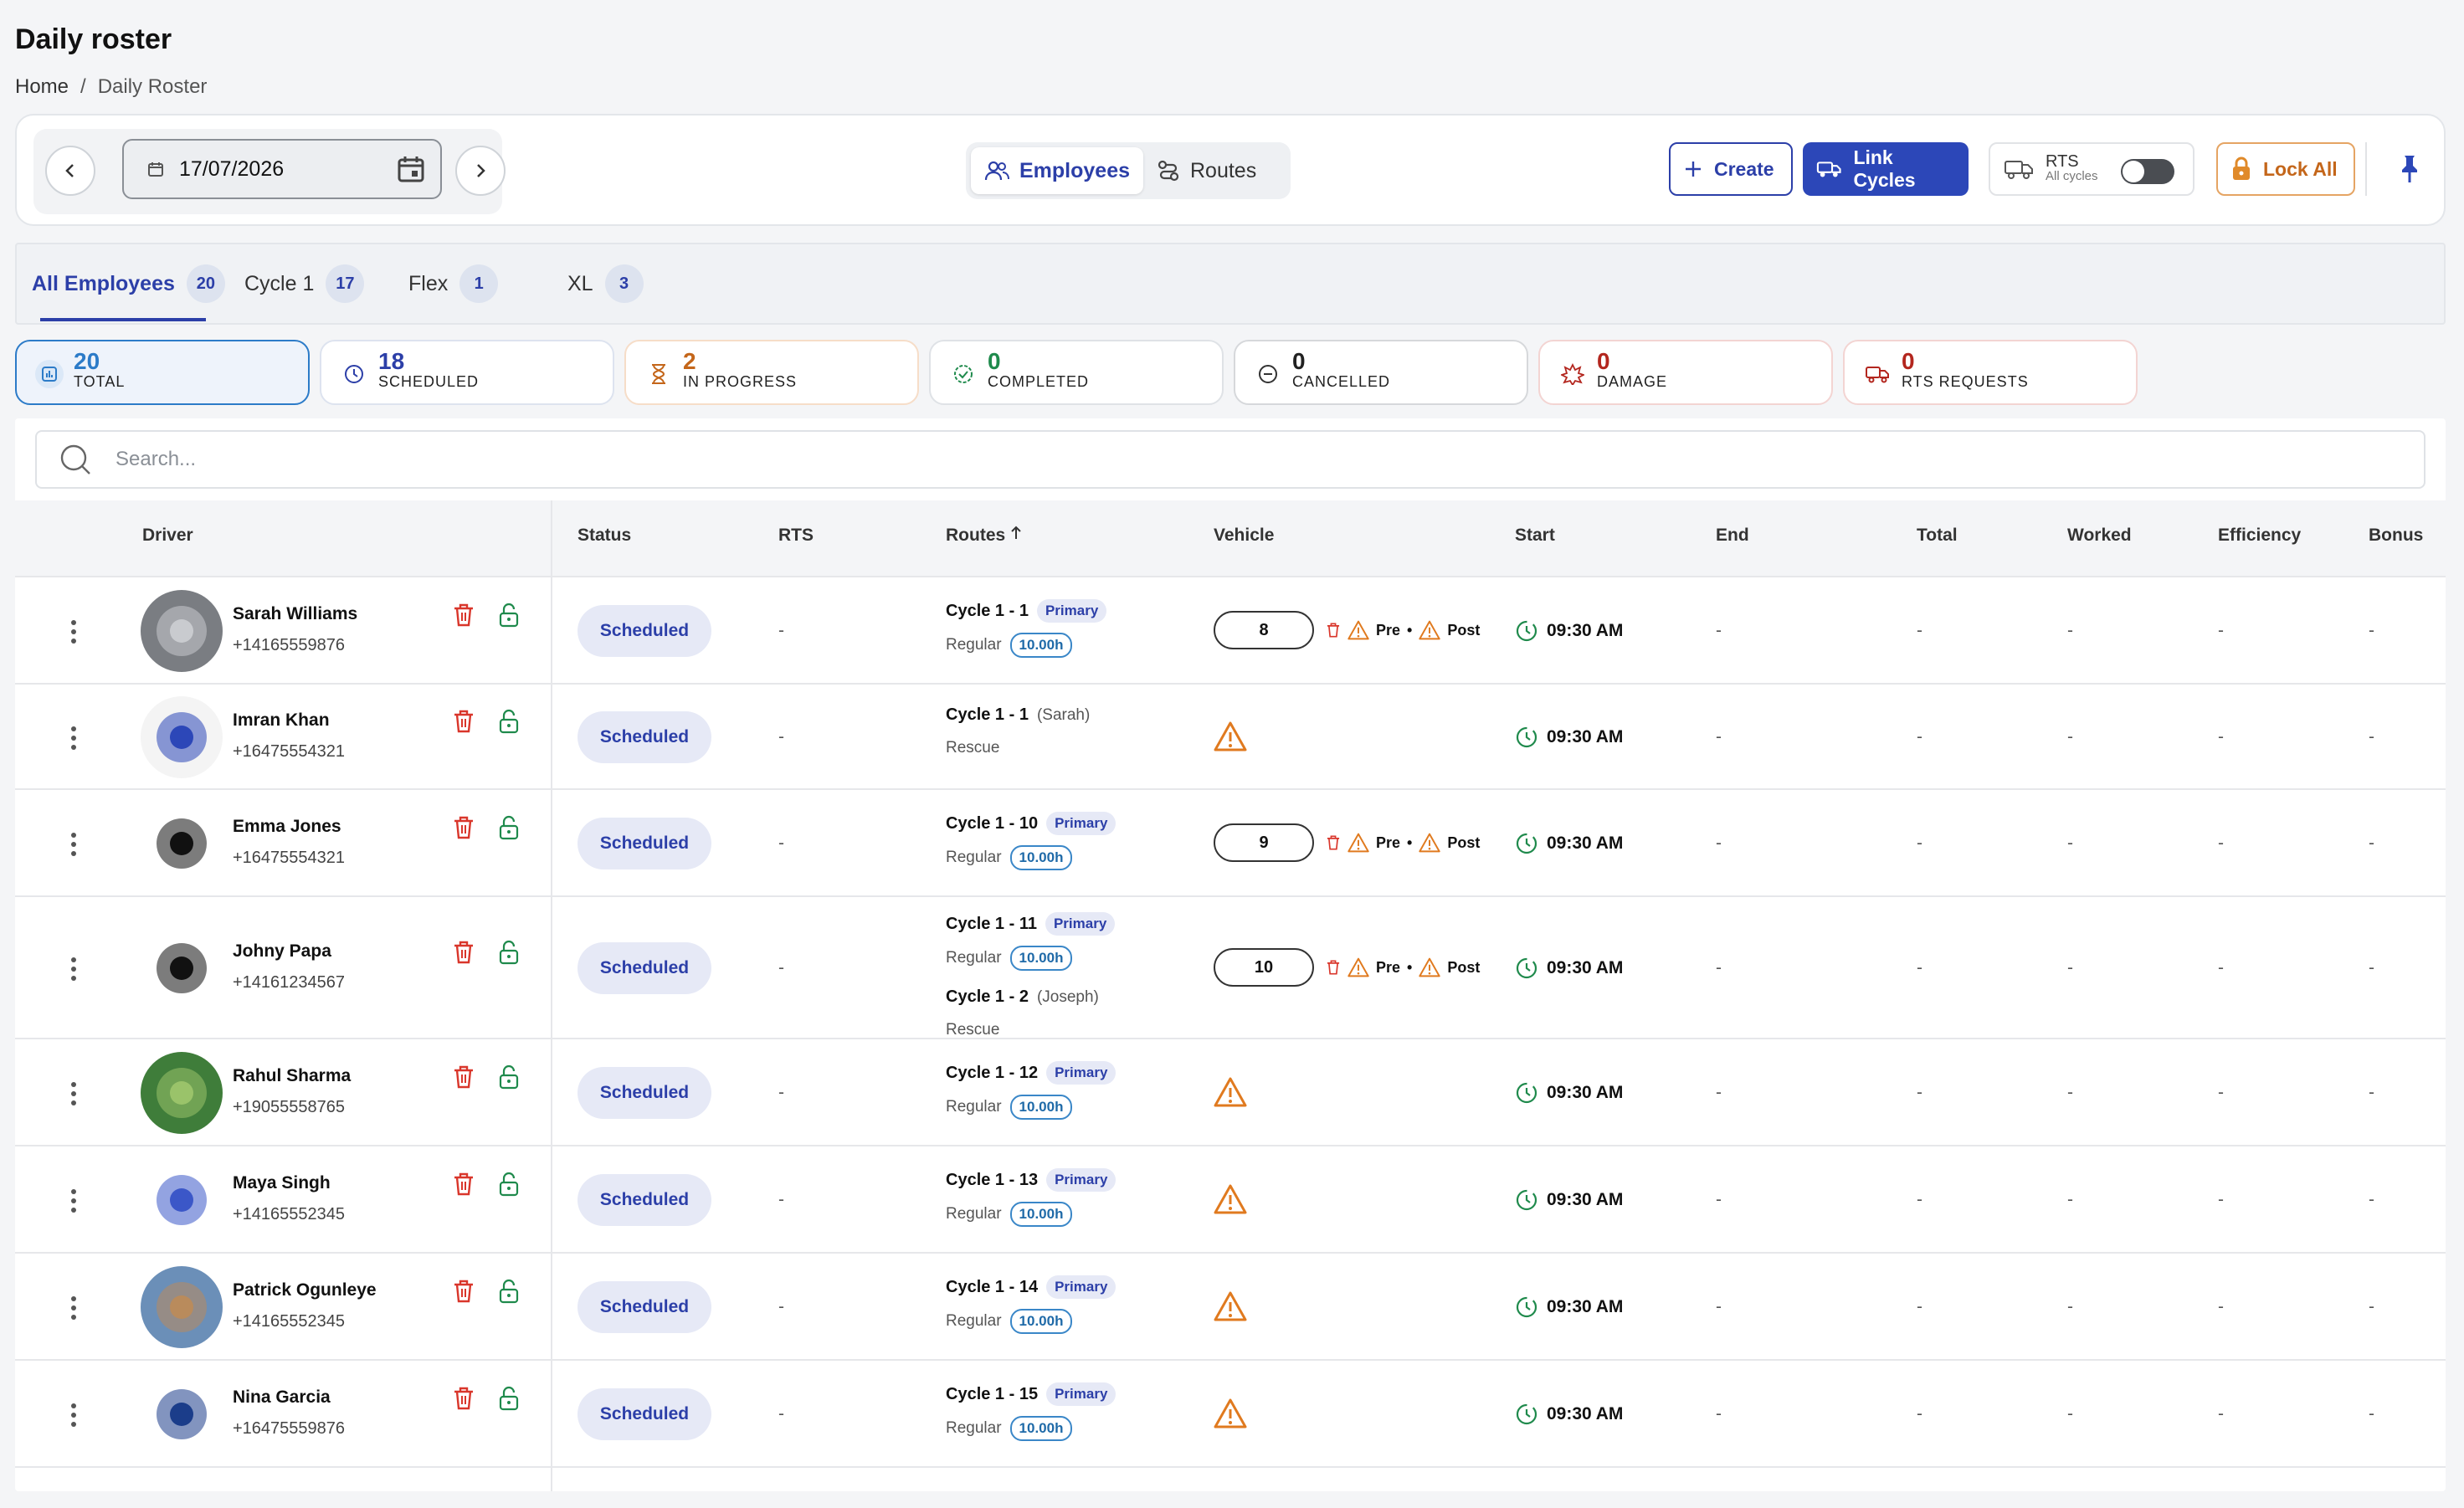  I want to click on rts-toggle, so click(2147, 171).